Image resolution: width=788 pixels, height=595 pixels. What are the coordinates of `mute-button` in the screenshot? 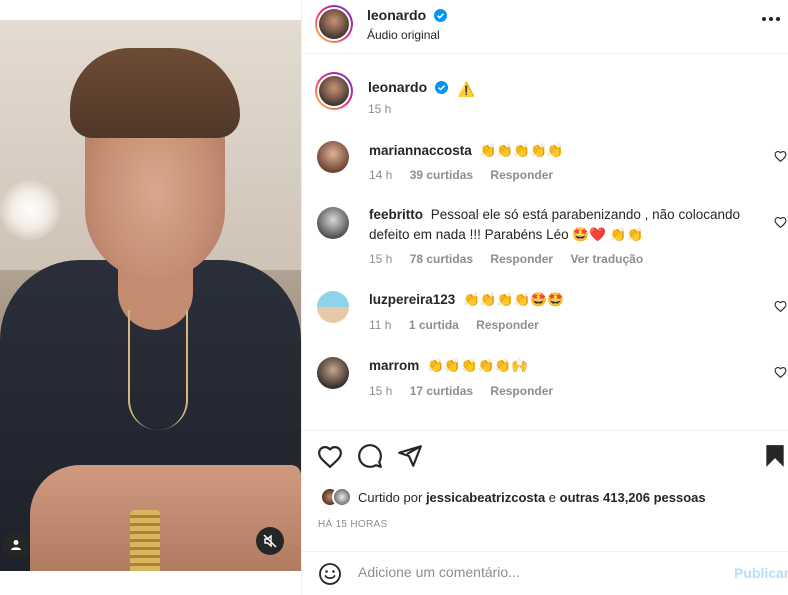 It's located at (270, 541).